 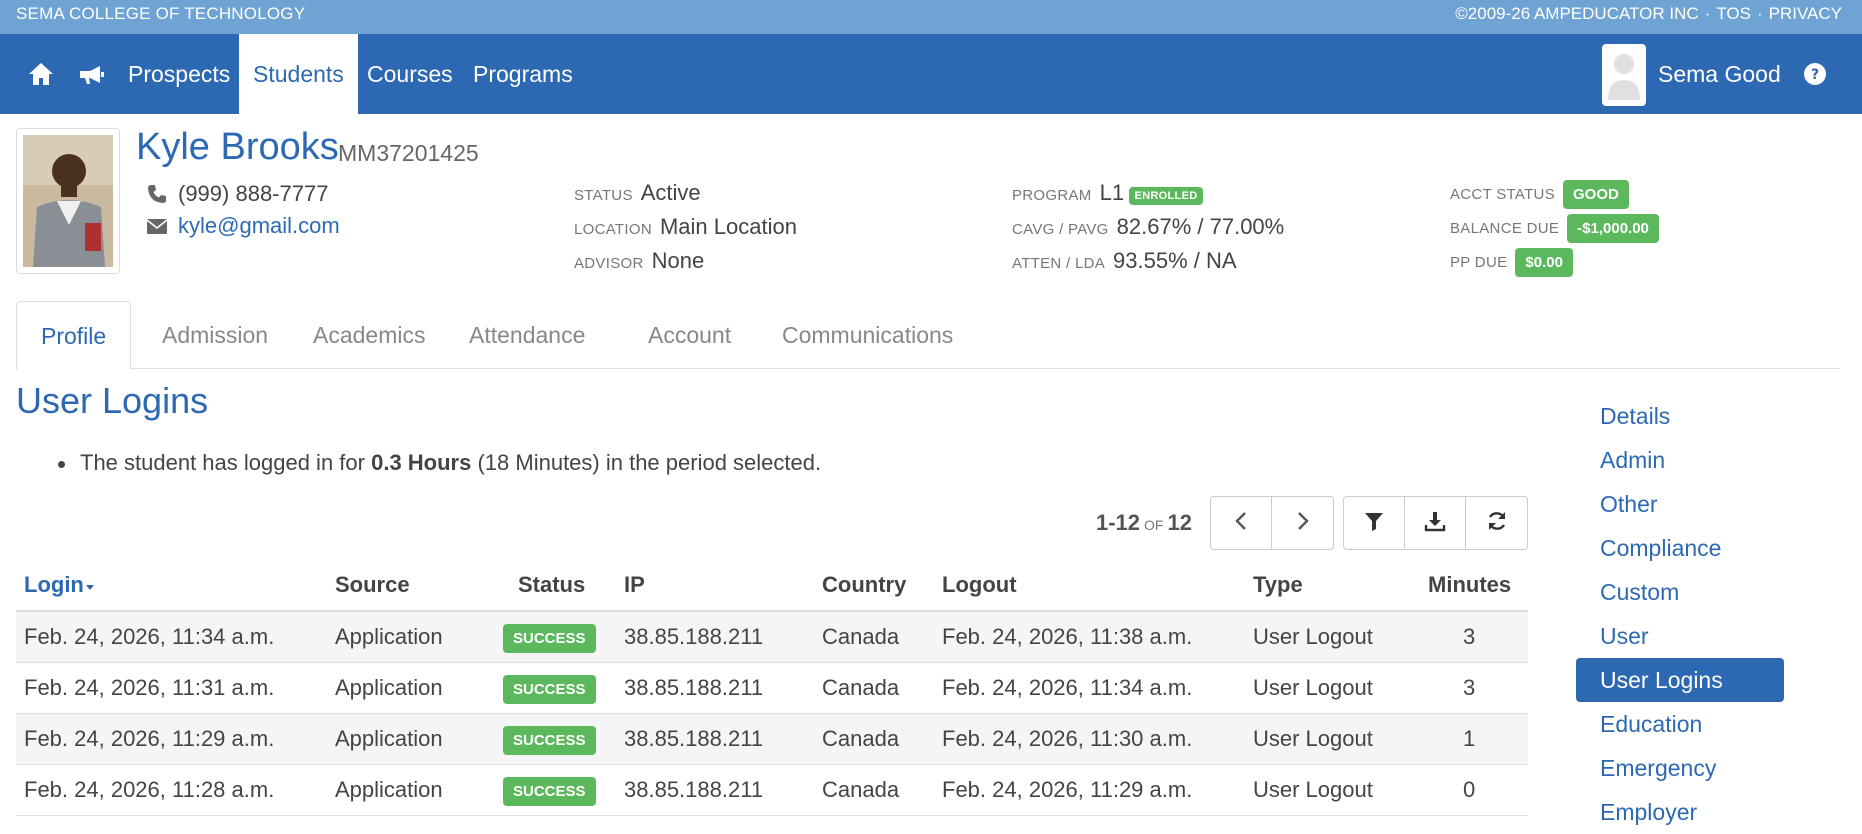 I want to click on tos-link: TOS, so click(x=1733, y=13).